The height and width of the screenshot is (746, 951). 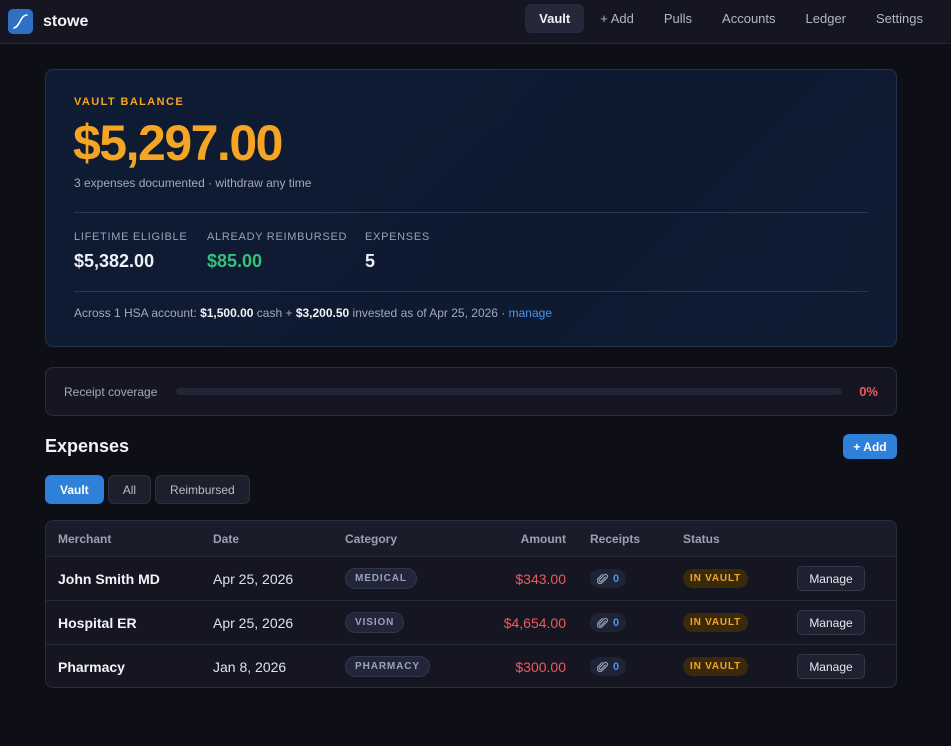 I want to click on stat-already-reimbursed: ALREADY REIMBURSED $85.00, so click(x=277, y=251).